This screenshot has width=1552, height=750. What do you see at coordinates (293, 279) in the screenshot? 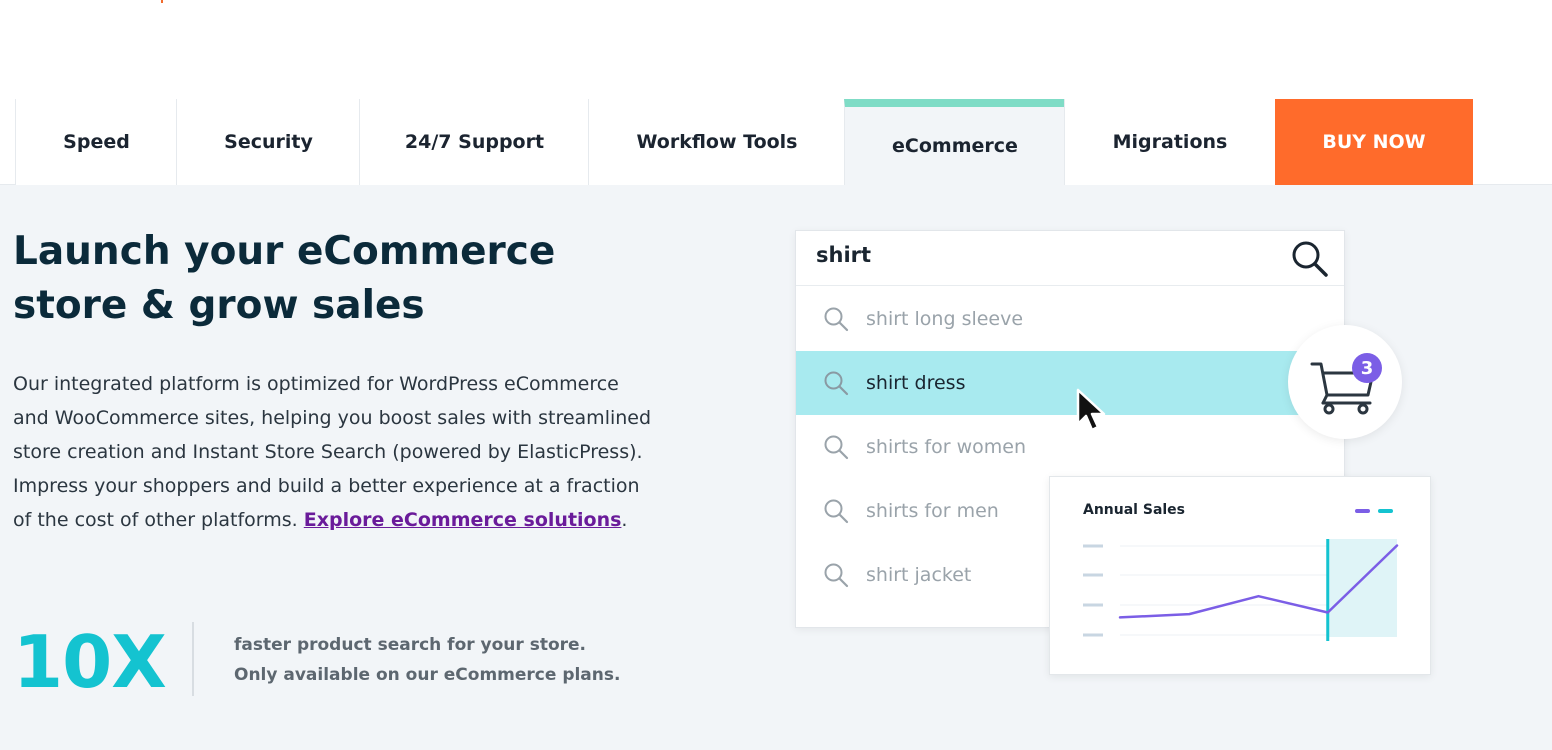
I see `page-title: Launch your eCommerce store & grow sales` at bounding box center [293, 279].